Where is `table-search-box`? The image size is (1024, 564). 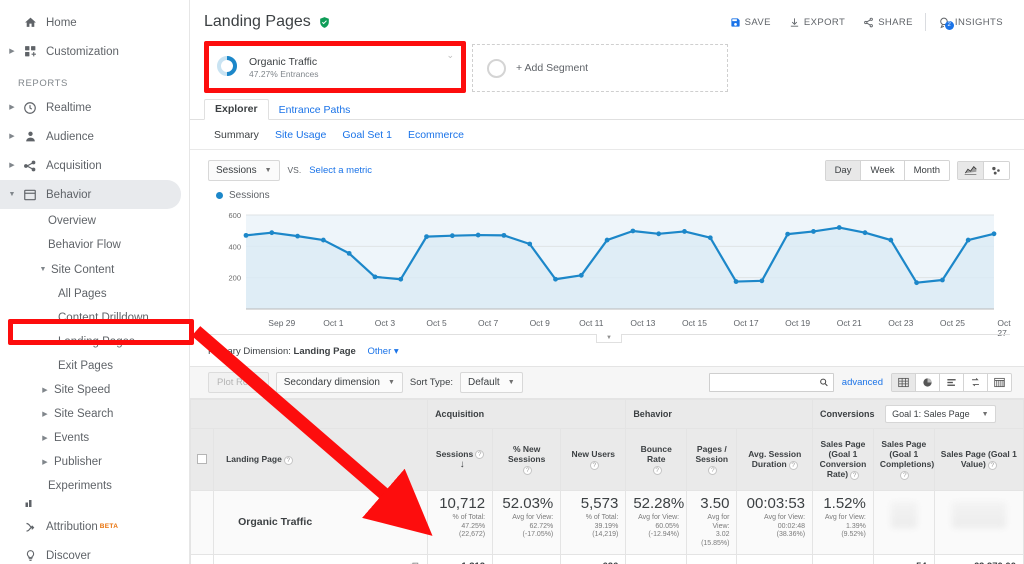 table-search-box is located at coordinates (771, 382).